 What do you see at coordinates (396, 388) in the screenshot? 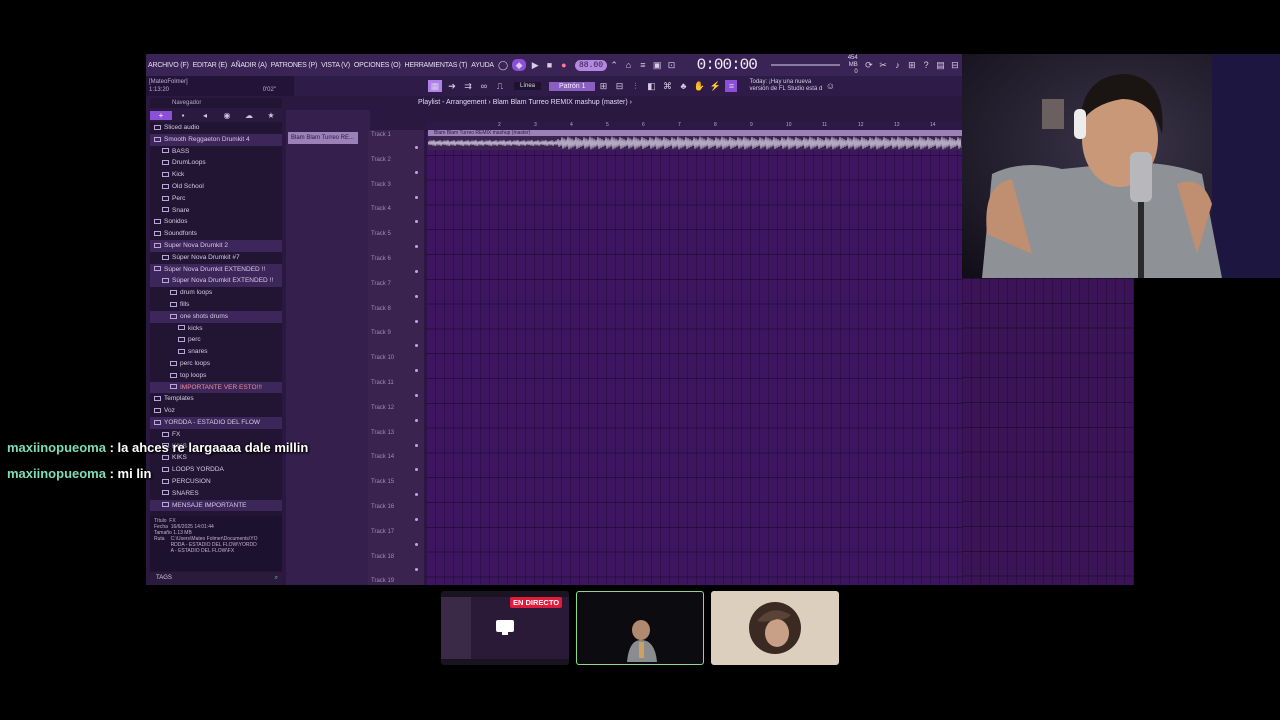
I see `track-header: Track 11` at bounding box center [396, 388].